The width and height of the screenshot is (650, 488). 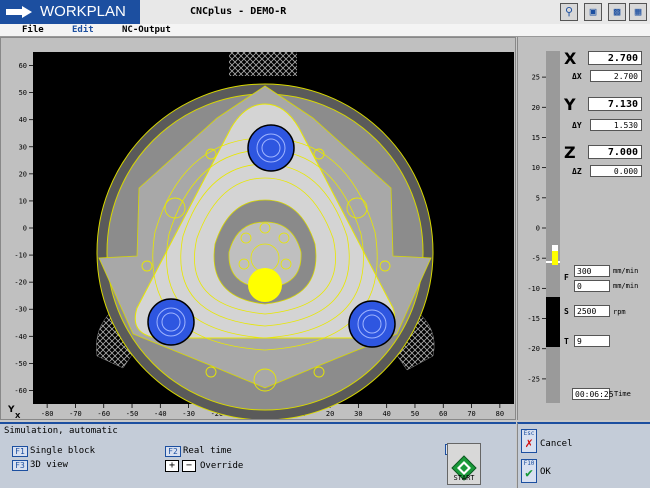 What do you see at coordinates (615, 152) in the screenshot?
I see `z-value: 7.000` at bounding box center [615, 152].